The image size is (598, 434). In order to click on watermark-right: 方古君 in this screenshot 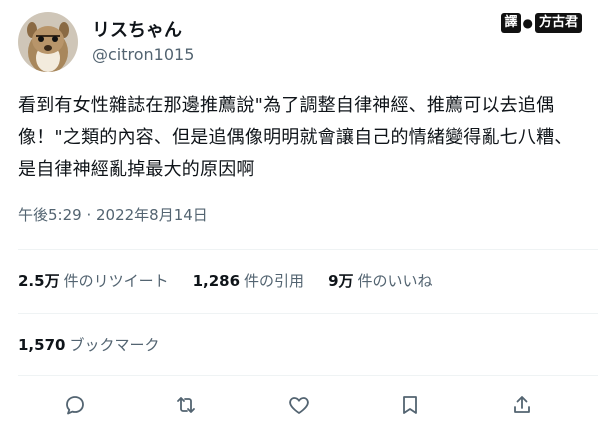, I will do `click(558, 23)`.